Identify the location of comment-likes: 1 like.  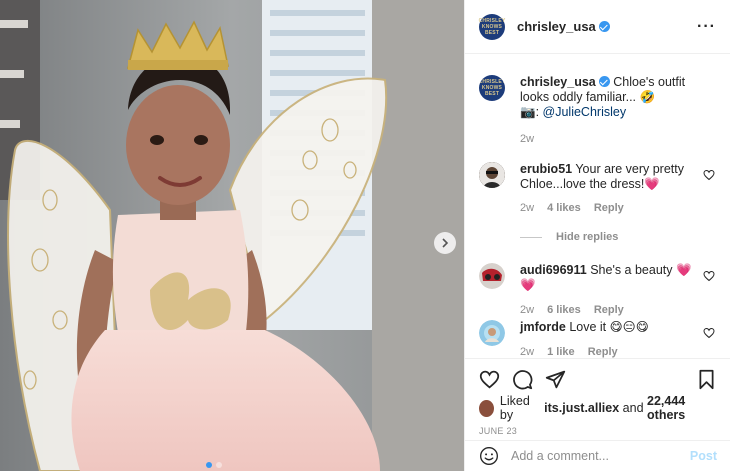
(561, 352).